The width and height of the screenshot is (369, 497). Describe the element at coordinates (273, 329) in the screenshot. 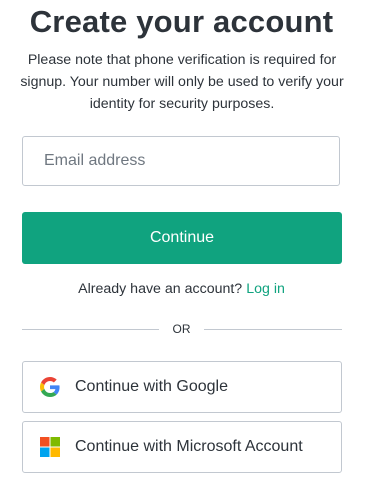

I see `divider-line-right` at that location.